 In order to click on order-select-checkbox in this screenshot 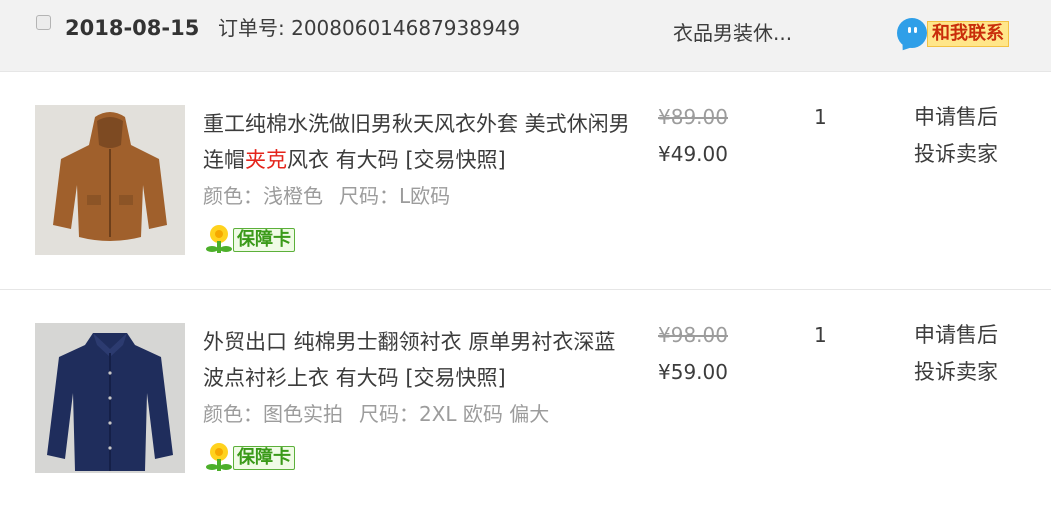, I will do `click(43, 22)`.